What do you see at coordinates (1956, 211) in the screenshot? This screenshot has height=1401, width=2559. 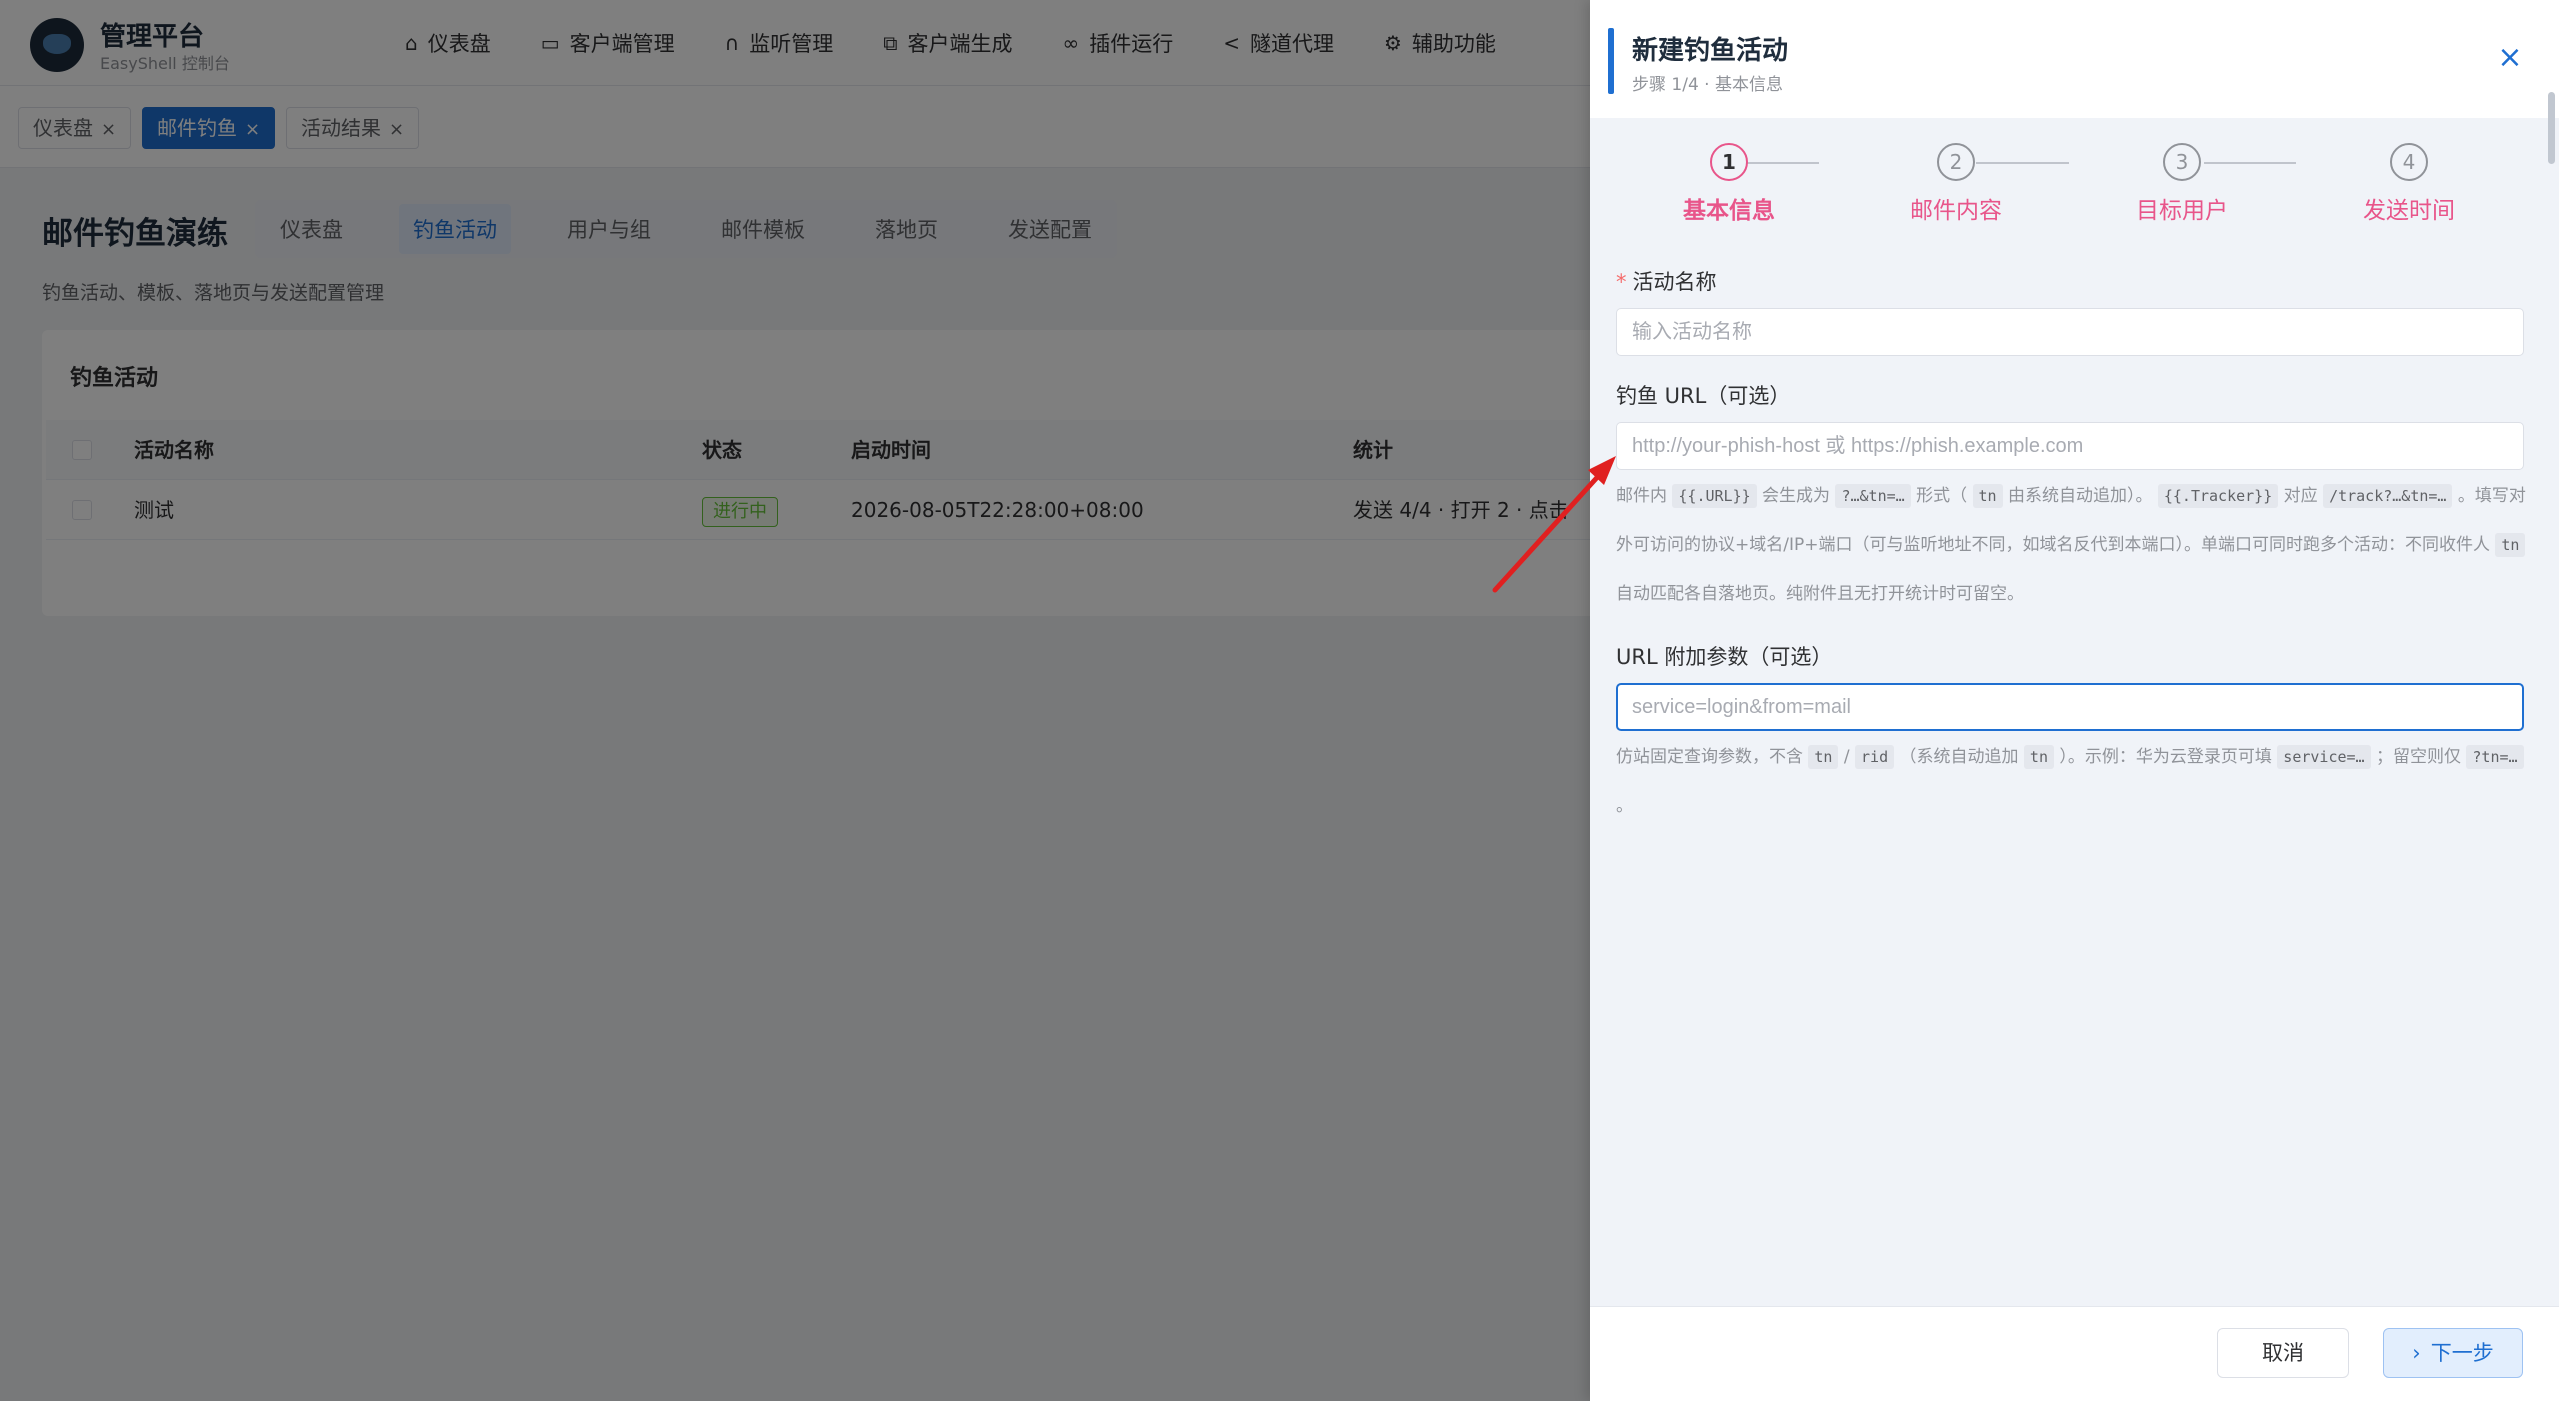 I see `step-label: 邮件内容` at bounding box center [1956, 211].